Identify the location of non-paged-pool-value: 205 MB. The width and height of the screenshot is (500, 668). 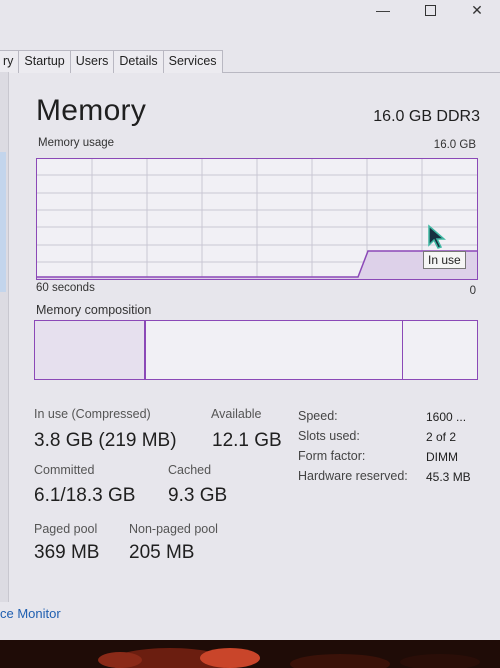
(162, 552).